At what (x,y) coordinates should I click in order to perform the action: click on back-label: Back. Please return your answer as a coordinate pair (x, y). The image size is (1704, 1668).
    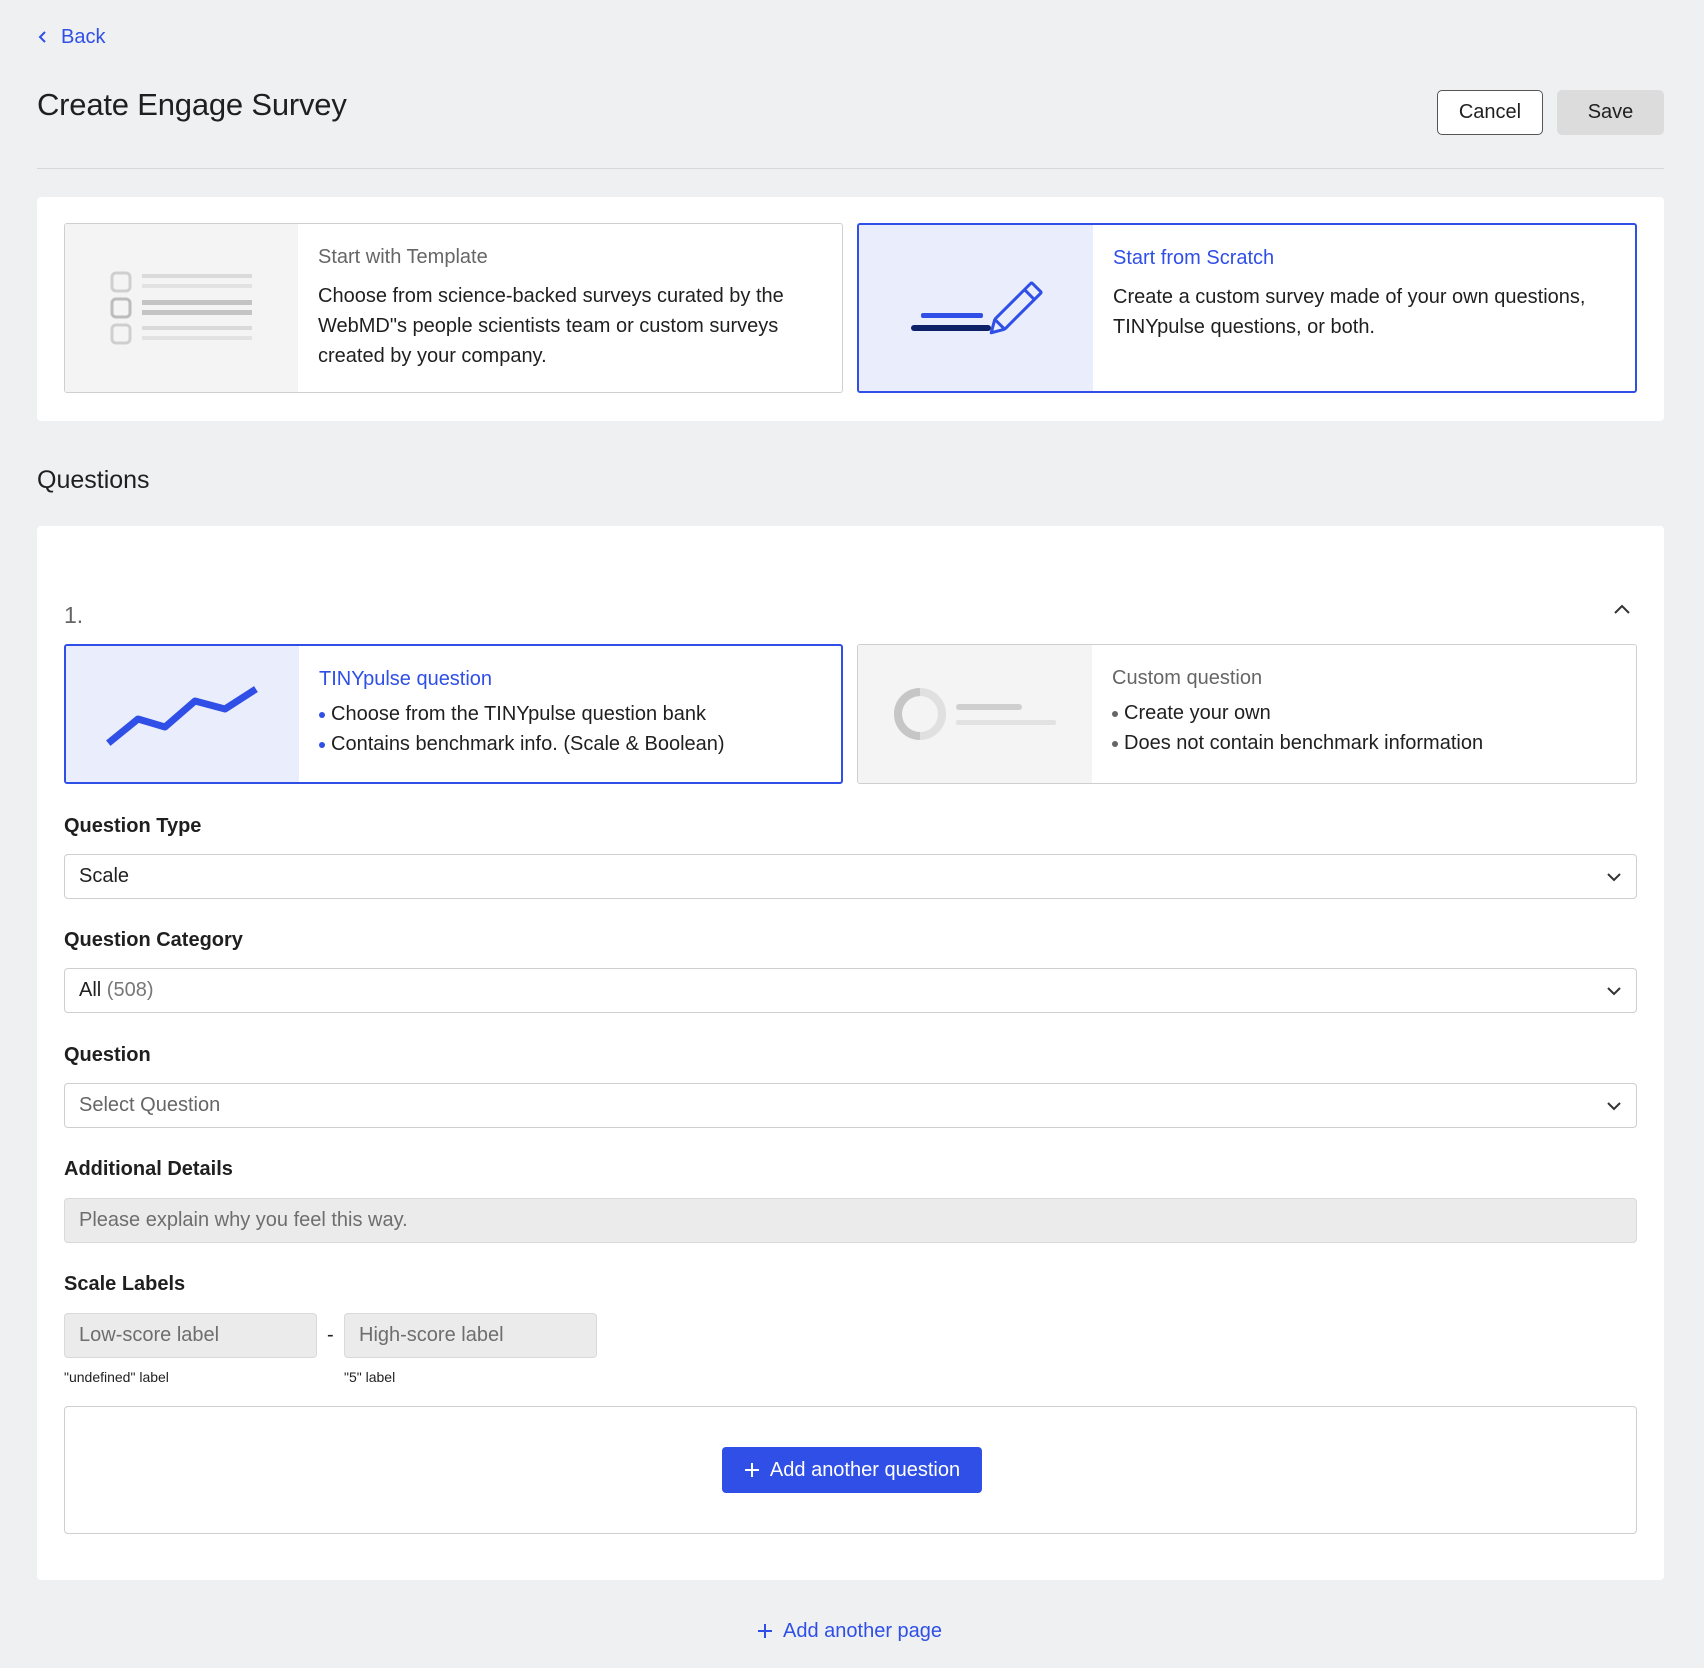
    Looking at the image, I should click on (83, 36).